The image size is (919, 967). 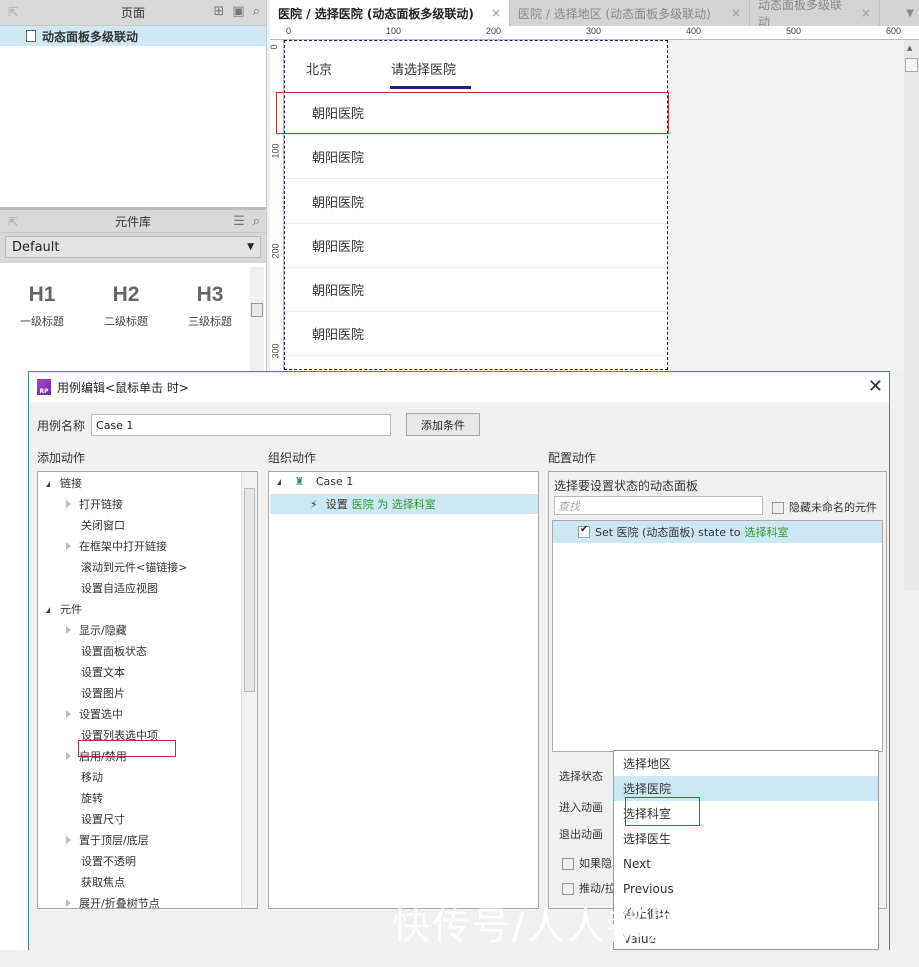 I want to click on action-tree-item-label: 关闭窗口, so click(x=103, y=525).